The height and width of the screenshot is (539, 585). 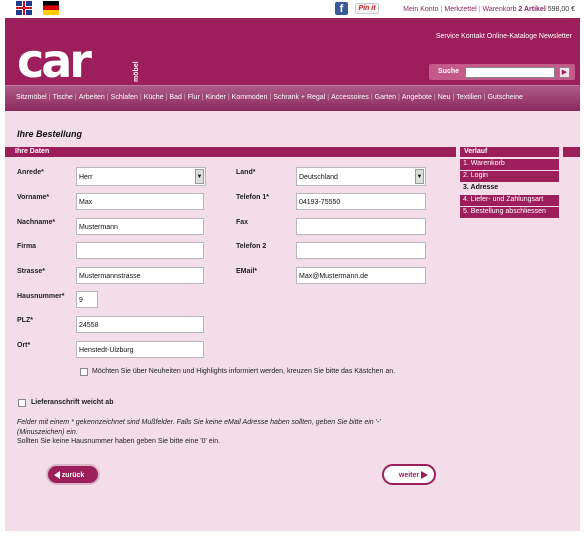 I want to click on nav-item: Textilien, so click(x=468, y=97).